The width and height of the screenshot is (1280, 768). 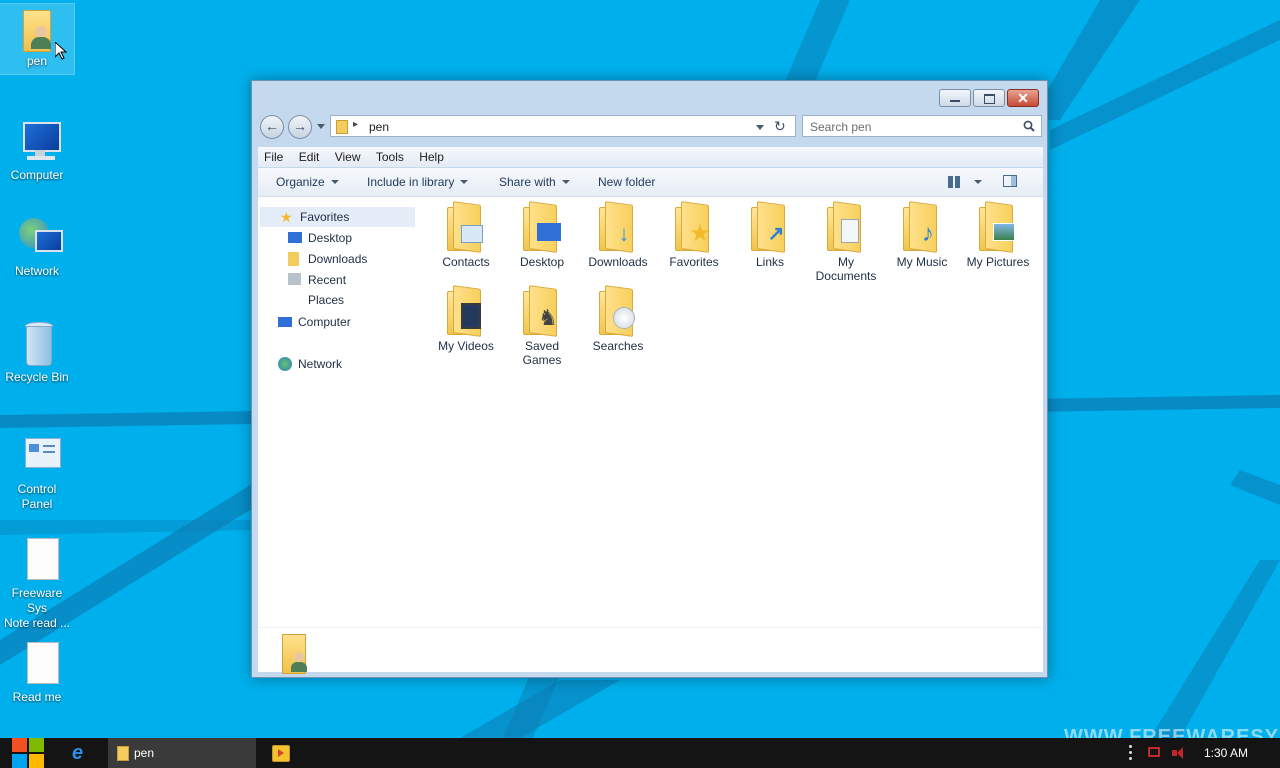 What do you see at coordinates (542, 262) in the screenshot?
I see `folder-label: Desktop` at bounding box center [542, 262].